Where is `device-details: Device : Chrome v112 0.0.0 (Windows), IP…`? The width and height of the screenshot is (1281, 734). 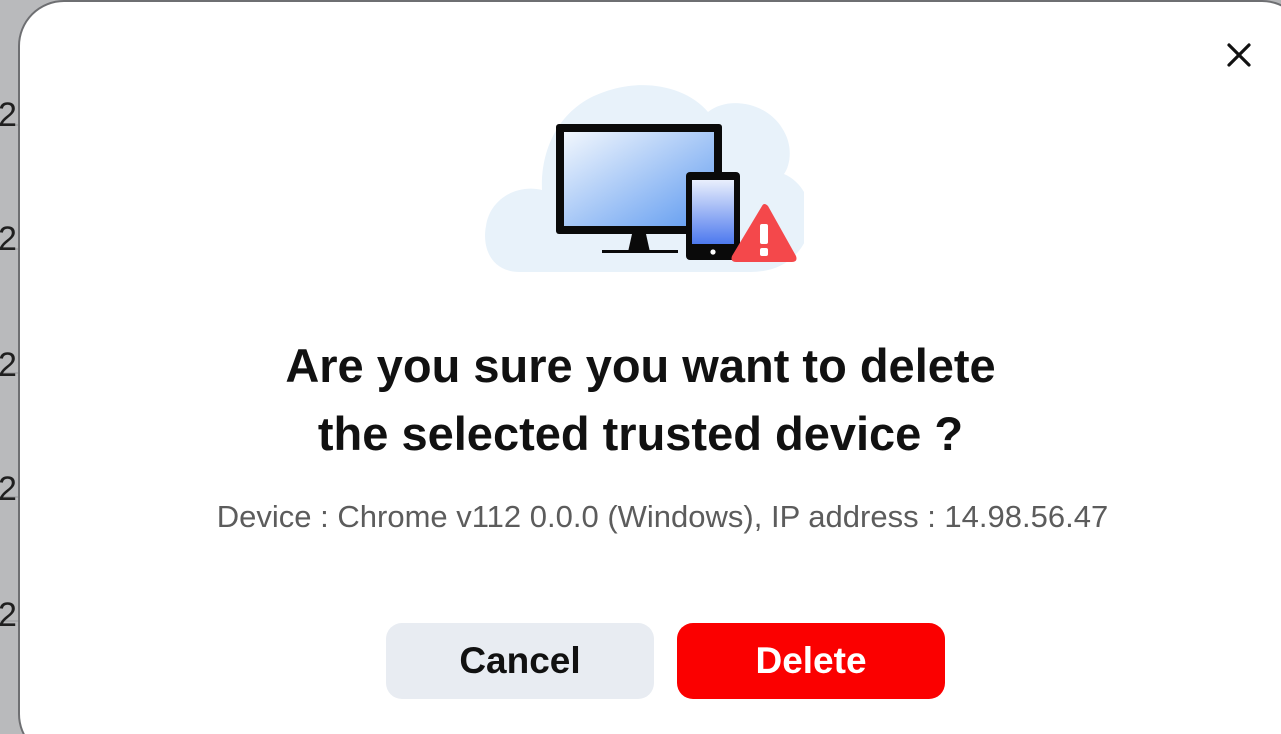 device-details: Device : Chrome v112 0.0.0 (Windows), IP… is located at coordinates (662, 516).